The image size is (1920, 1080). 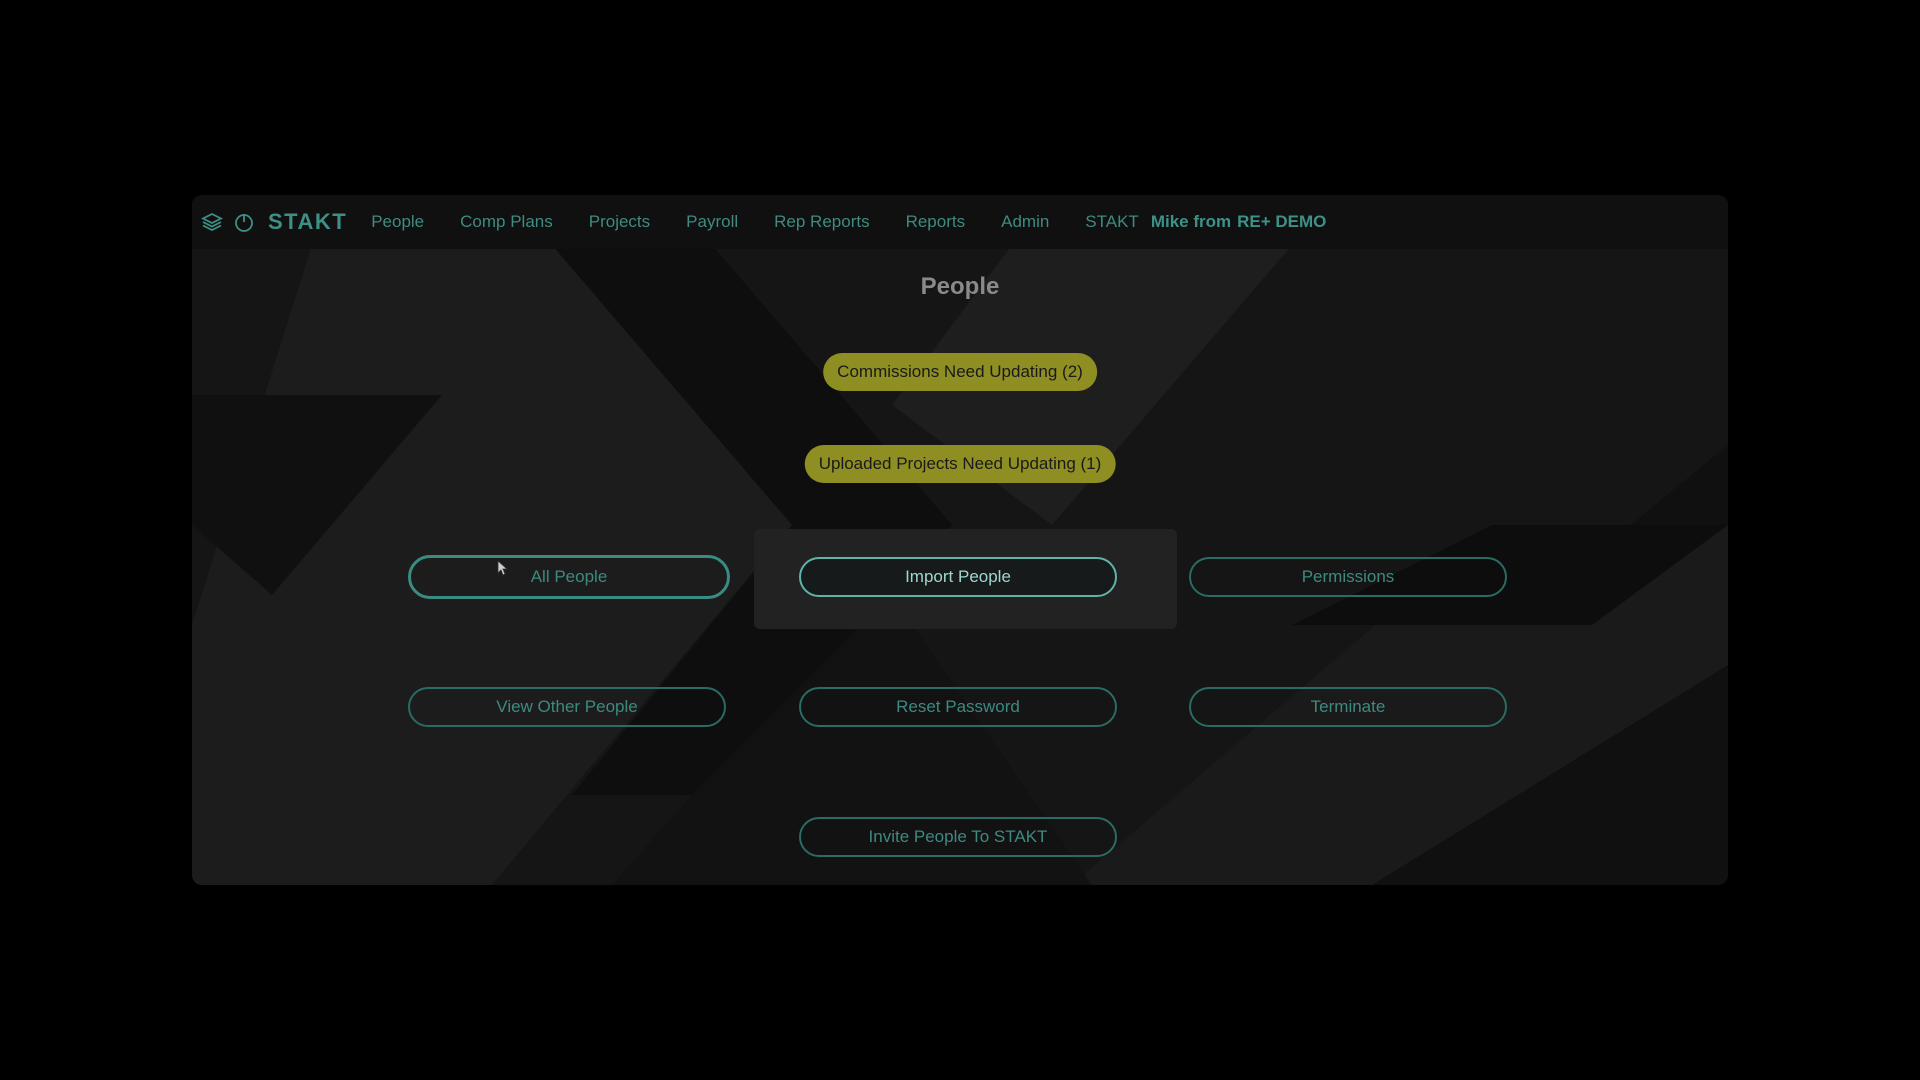 What do you see at coordinates (821, 222) in the screenshot?
I see `nav-rep-reports: Rep Reports` at bounding box center [821, 222].